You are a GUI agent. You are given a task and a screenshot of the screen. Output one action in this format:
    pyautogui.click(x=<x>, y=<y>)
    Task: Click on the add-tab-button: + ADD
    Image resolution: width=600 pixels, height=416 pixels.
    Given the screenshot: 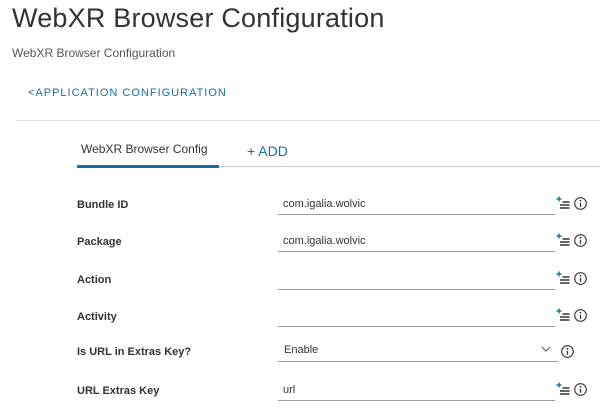 What is the action you would take?
    pyautogui.click(x=267, y=151)
    